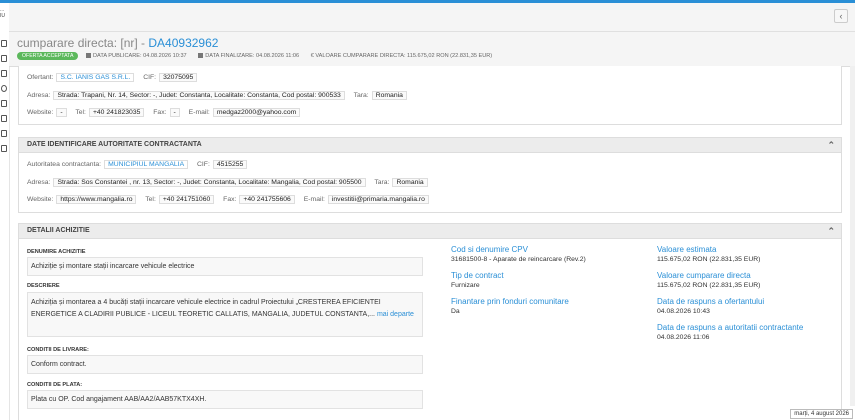  Describe the element at coordinates (389, 95) in the screenshot. I see `bidder-country: Romania` at that location.